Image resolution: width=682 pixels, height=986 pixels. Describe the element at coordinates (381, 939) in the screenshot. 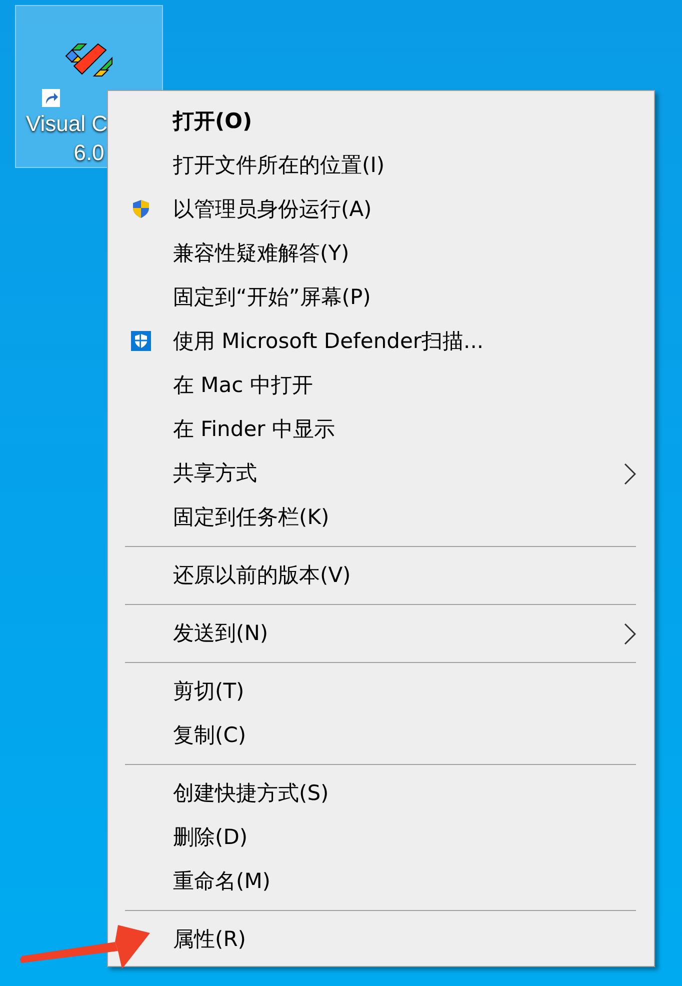

I see `menu-item: 属性(R)` at that location.